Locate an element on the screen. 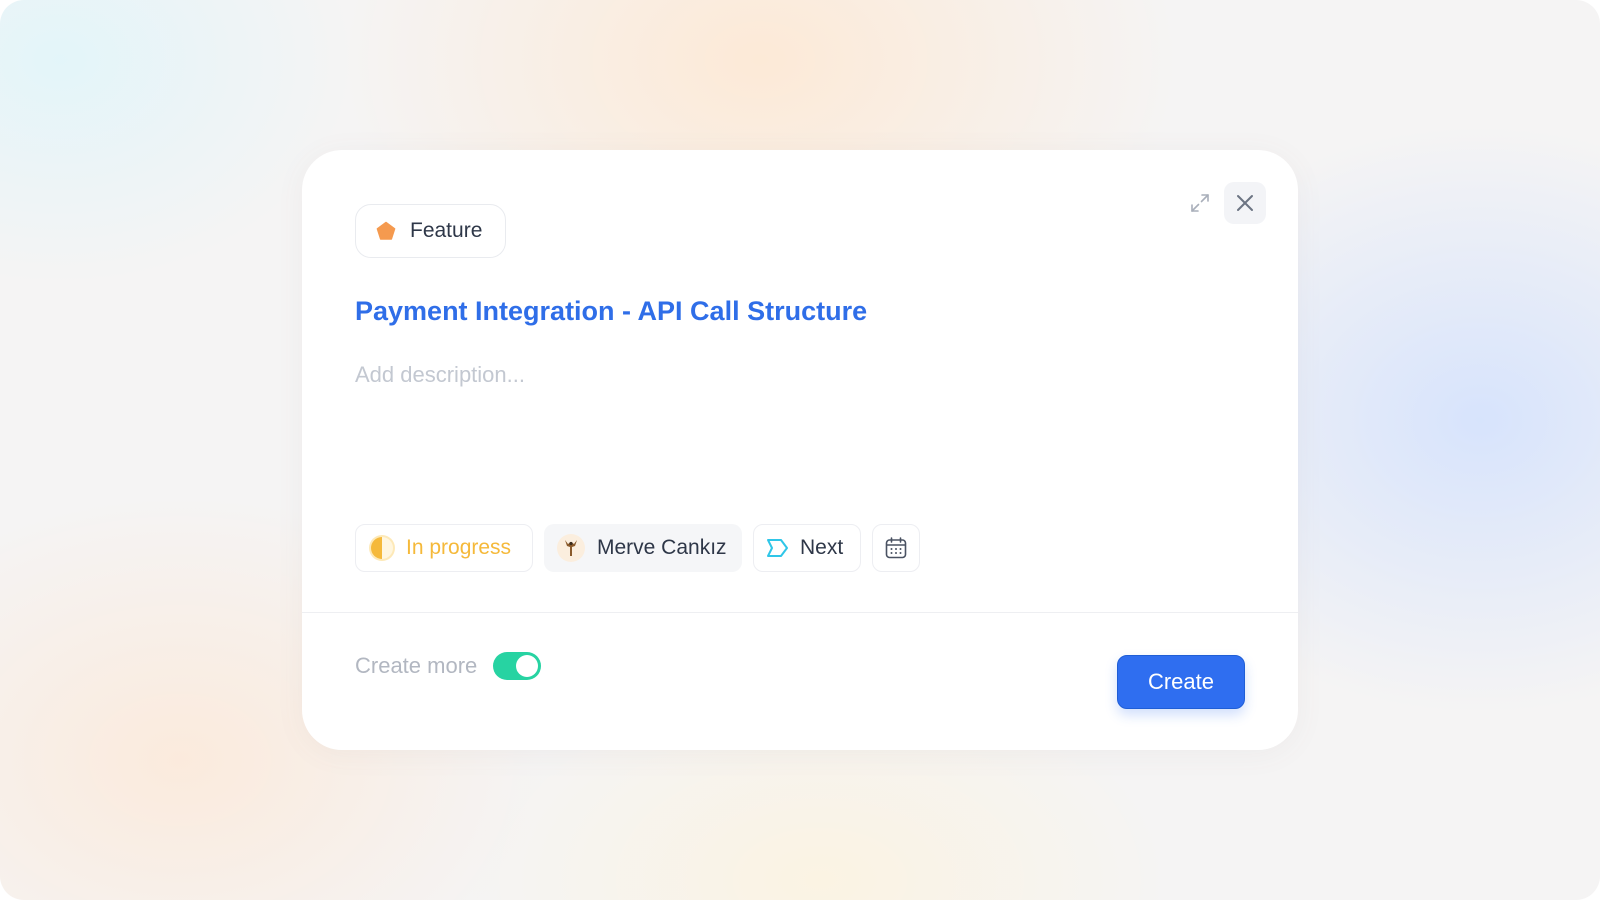  calendar-icon is located at coordinates (896, 548).